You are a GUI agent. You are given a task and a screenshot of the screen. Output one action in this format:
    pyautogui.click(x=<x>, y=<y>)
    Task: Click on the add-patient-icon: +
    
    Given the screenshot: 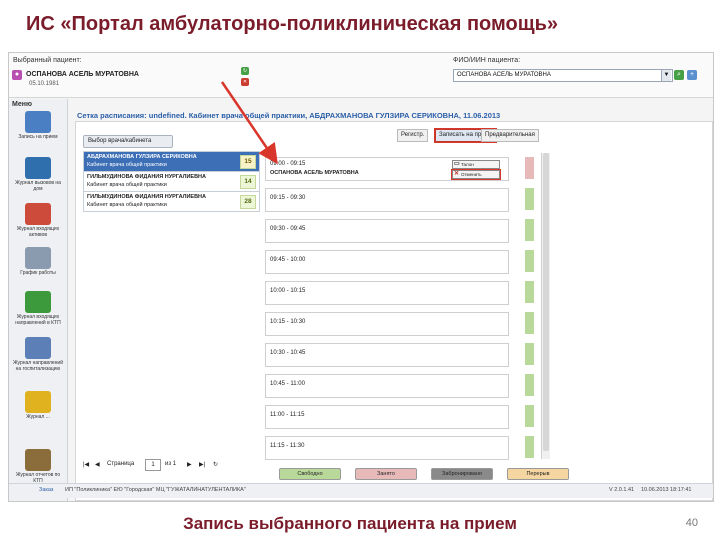 What is the action you would take?
    pyautogui.click(x=692, y=75)
    